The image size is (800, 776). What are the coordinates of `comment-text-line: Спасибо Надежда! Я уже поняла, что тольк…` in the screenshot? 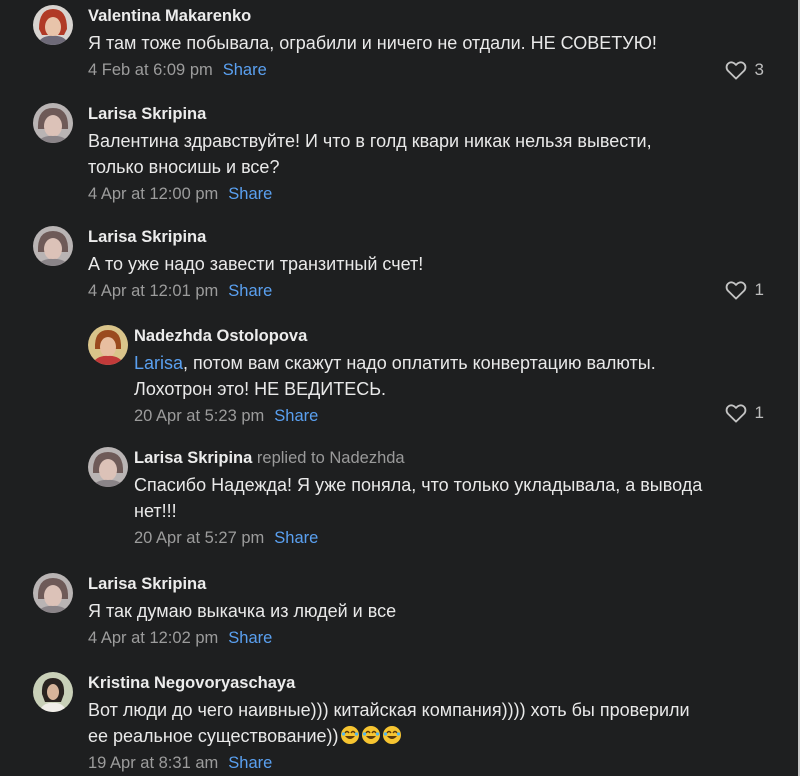 It's located at (418, 485).